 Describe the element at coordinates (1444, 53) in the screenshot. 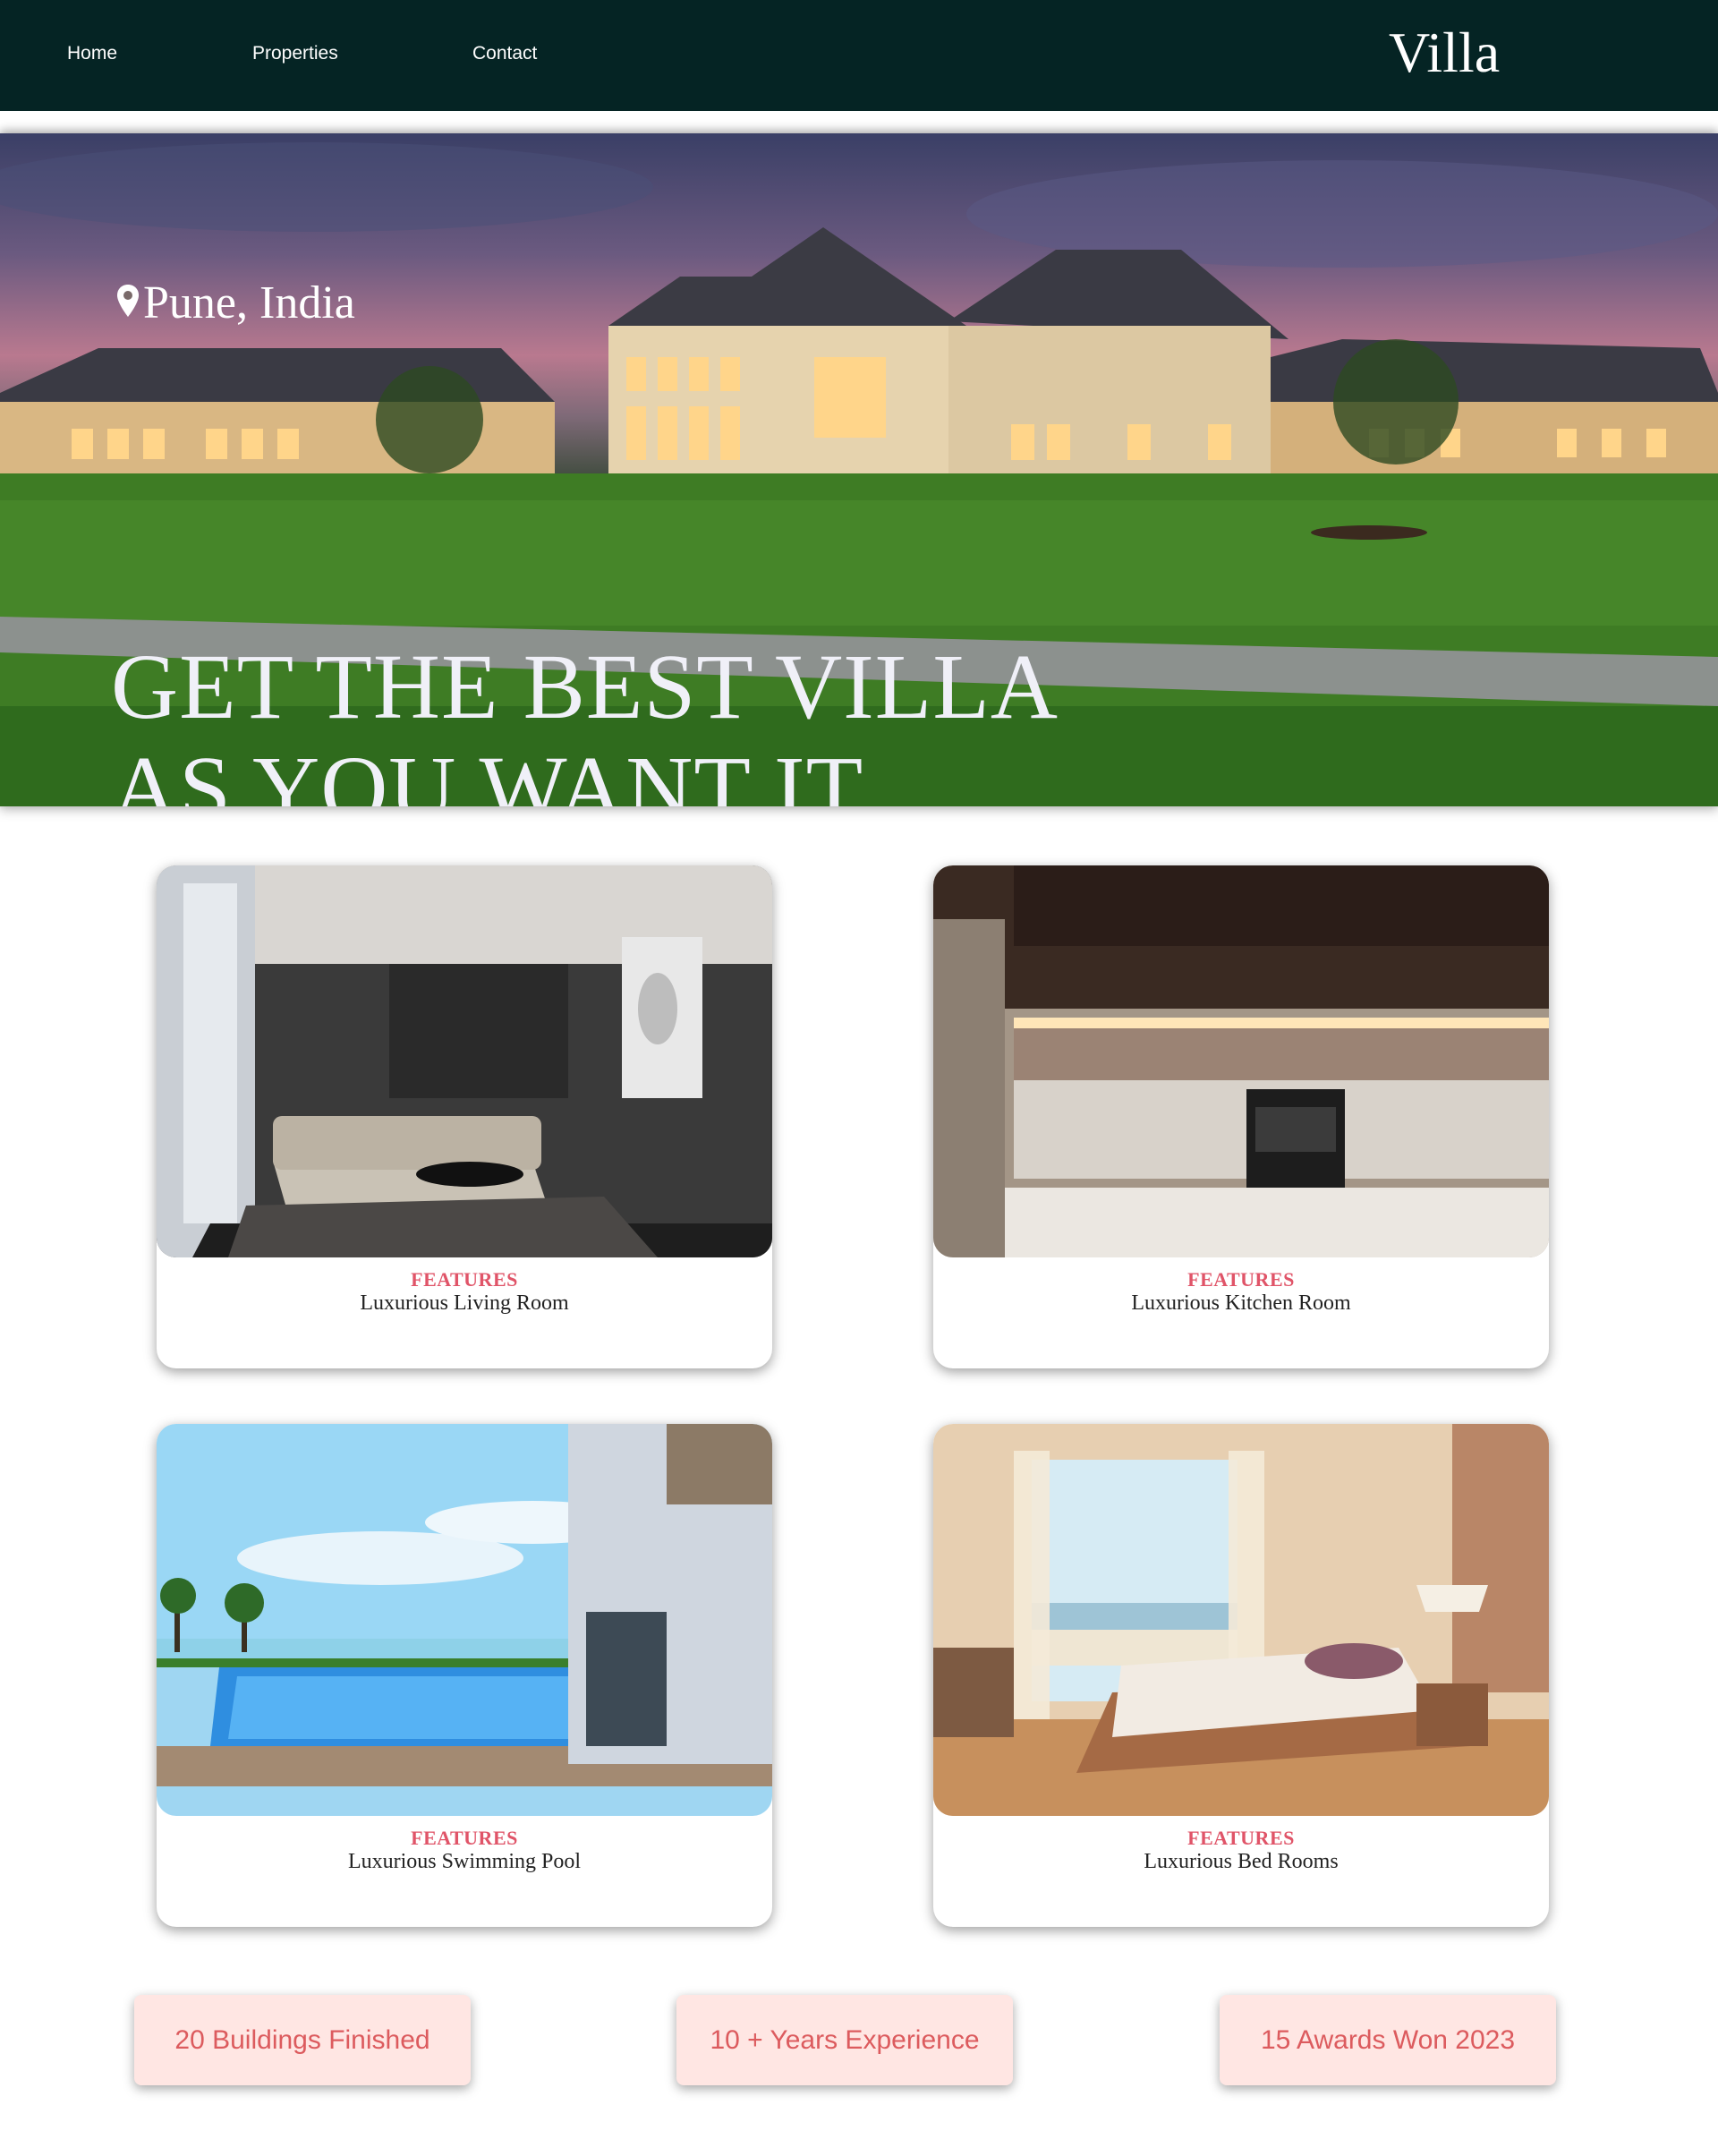

I see `brand-logo: Villa` at that location.